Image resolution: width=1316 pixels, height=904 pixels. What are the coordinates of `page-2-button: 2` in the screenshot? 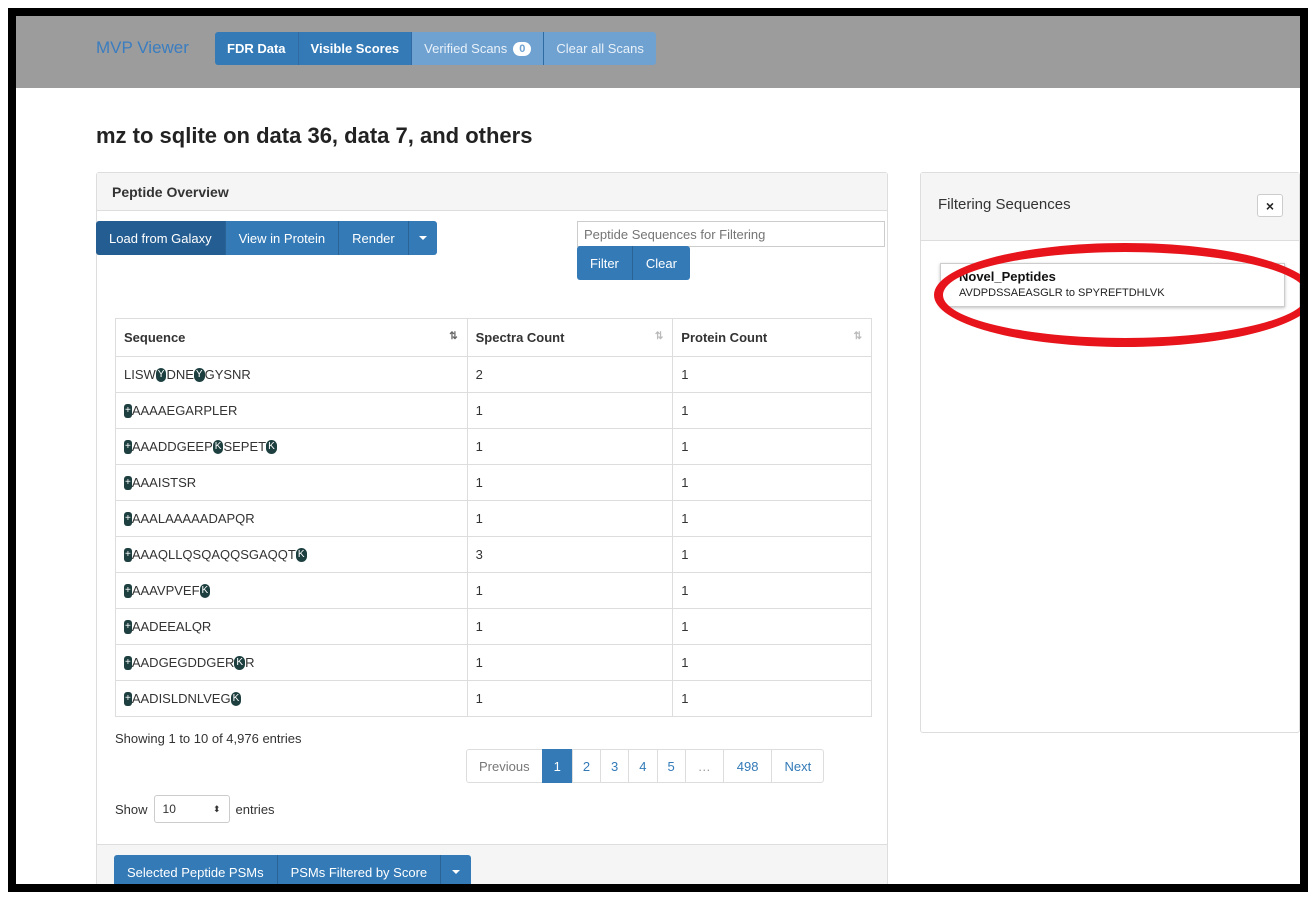 It's located at (586, 766).